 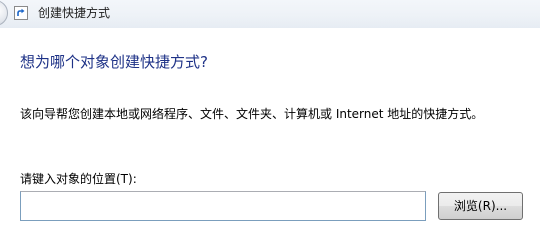 What do you see at coordinates (74, 13) in the screenshot?
I see `window-title: 创建快捷方式` at bounding box center [74, 13].